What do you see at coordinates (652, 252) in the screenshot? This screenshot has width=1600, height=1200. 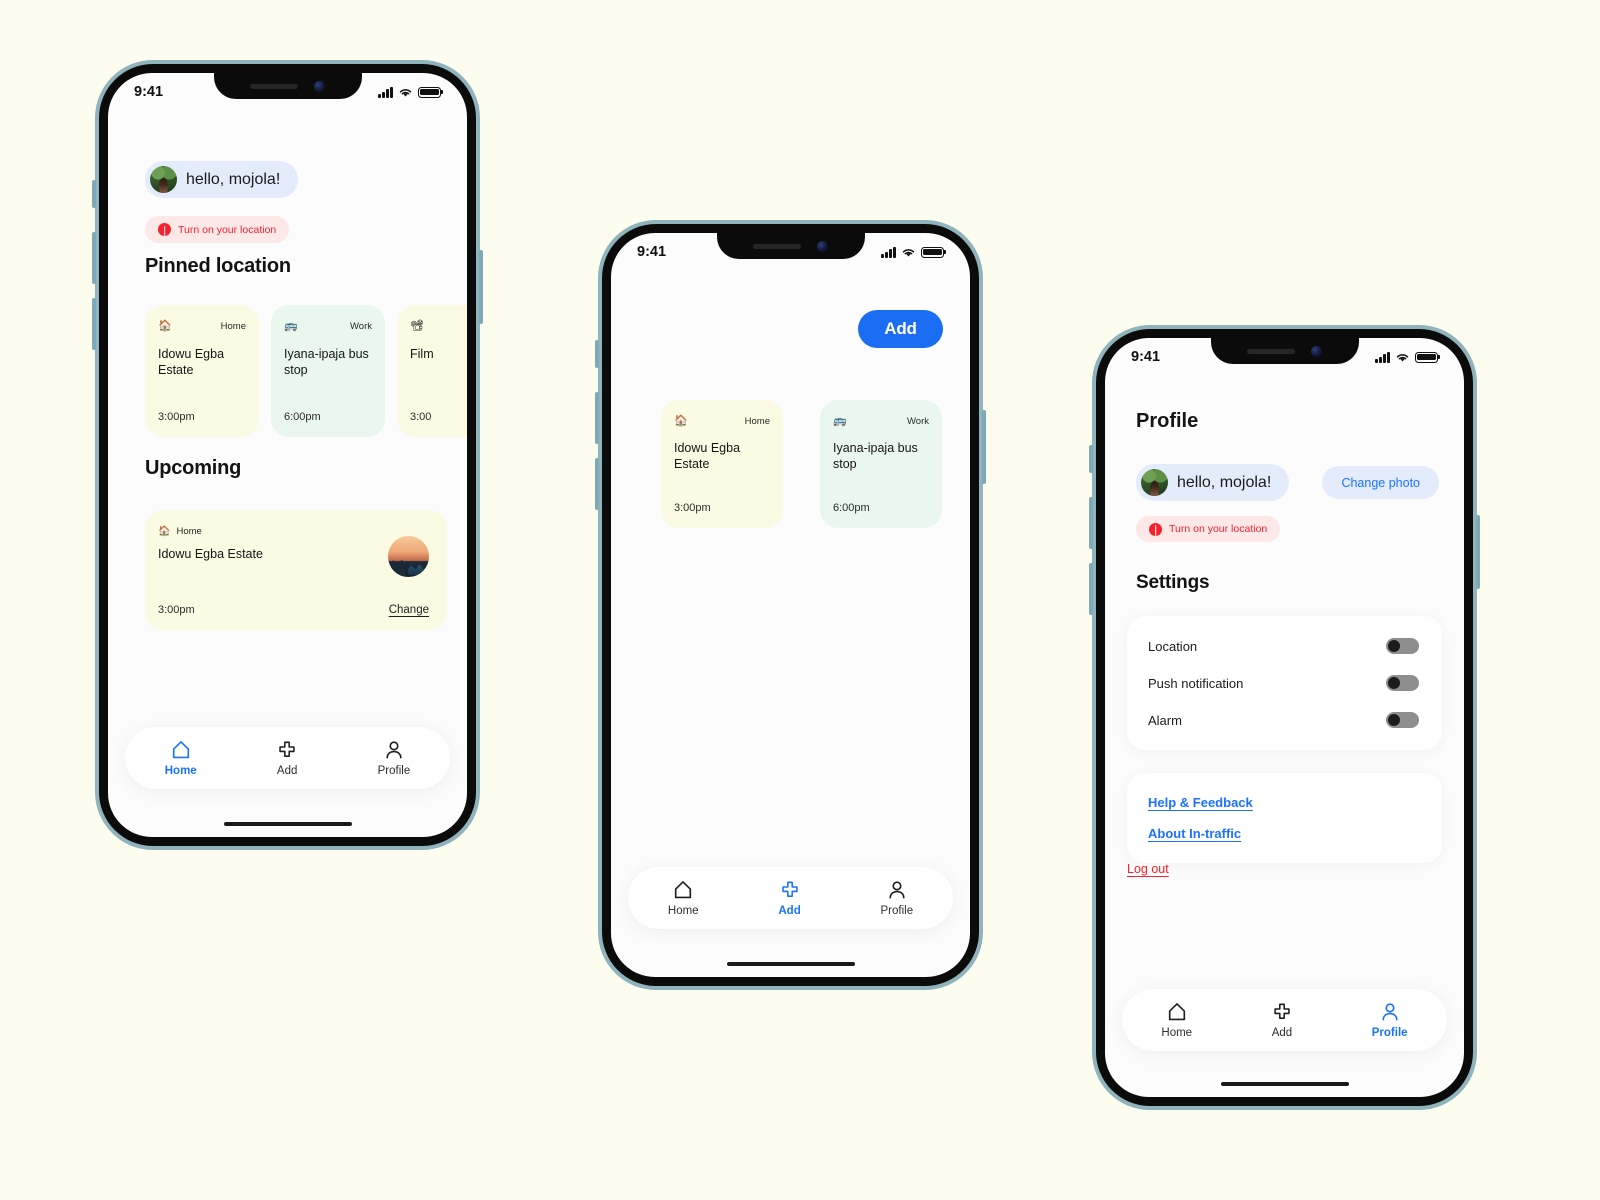 I see `status-time: 9:41` at bounding box center [652, 252].